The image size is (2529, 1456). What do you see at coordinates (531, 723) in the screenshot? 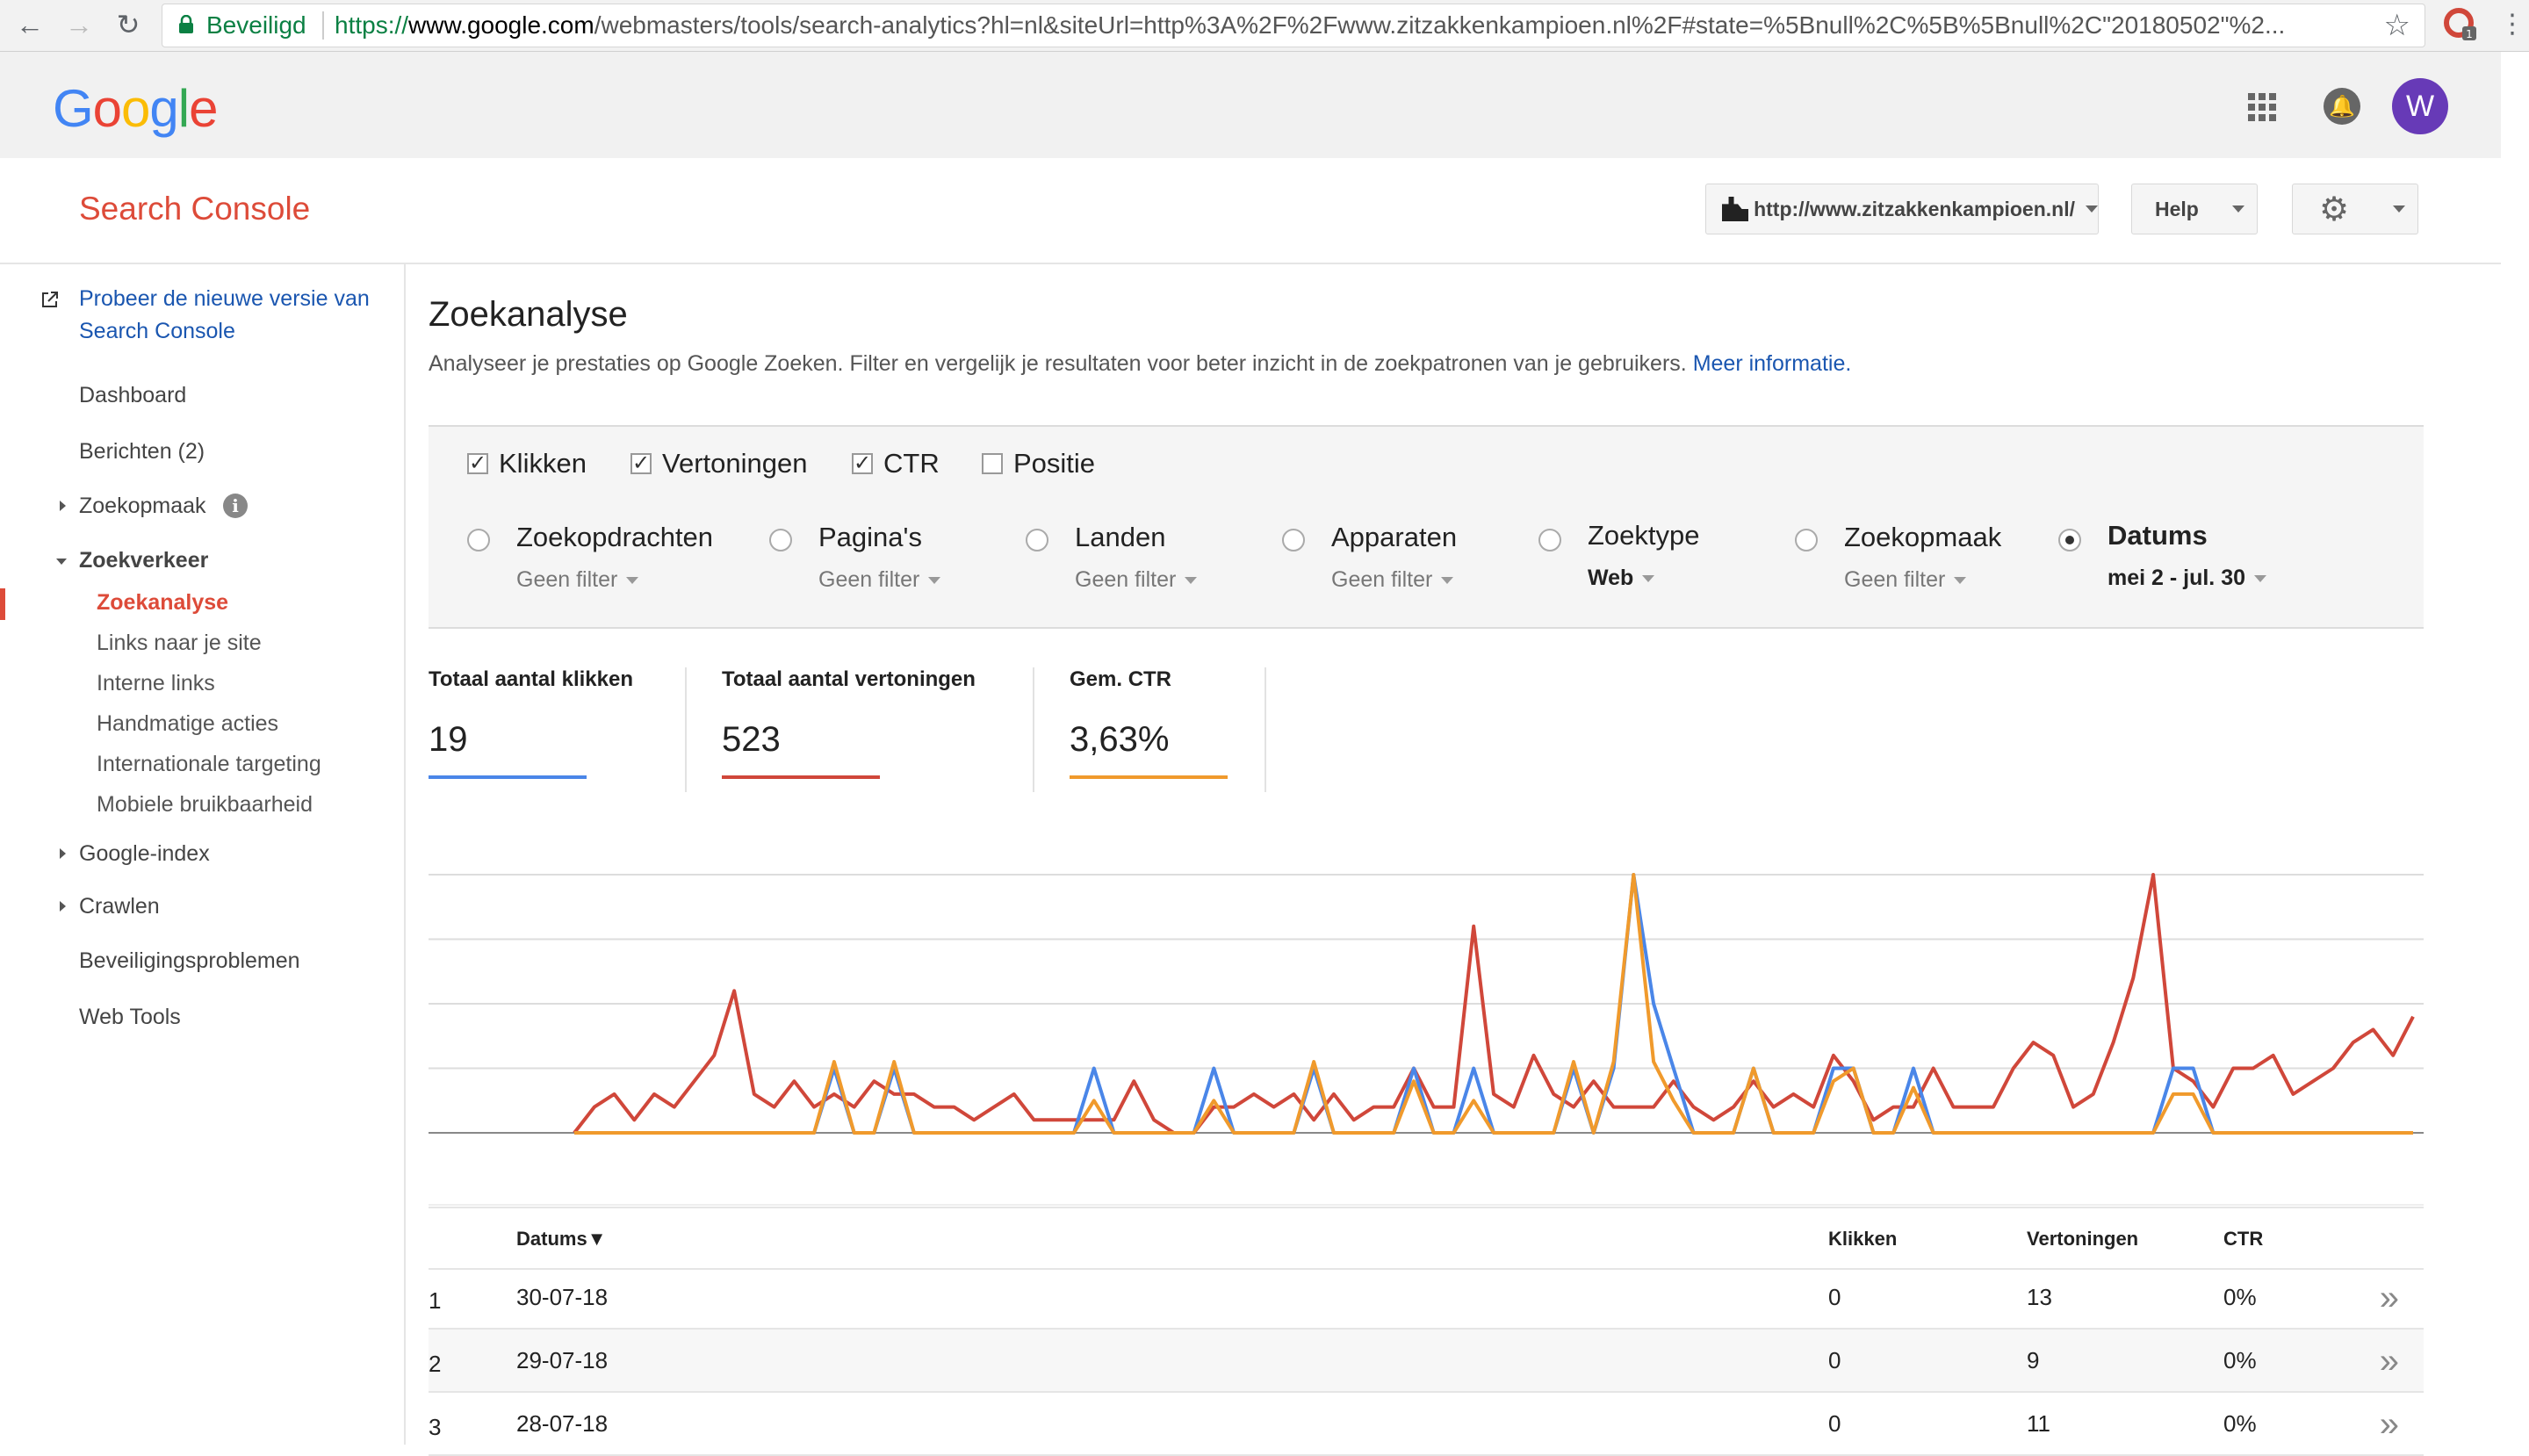
I see `stat-total-clicks: Totaal aantal klikken 19` at bounding box center [531, 723].